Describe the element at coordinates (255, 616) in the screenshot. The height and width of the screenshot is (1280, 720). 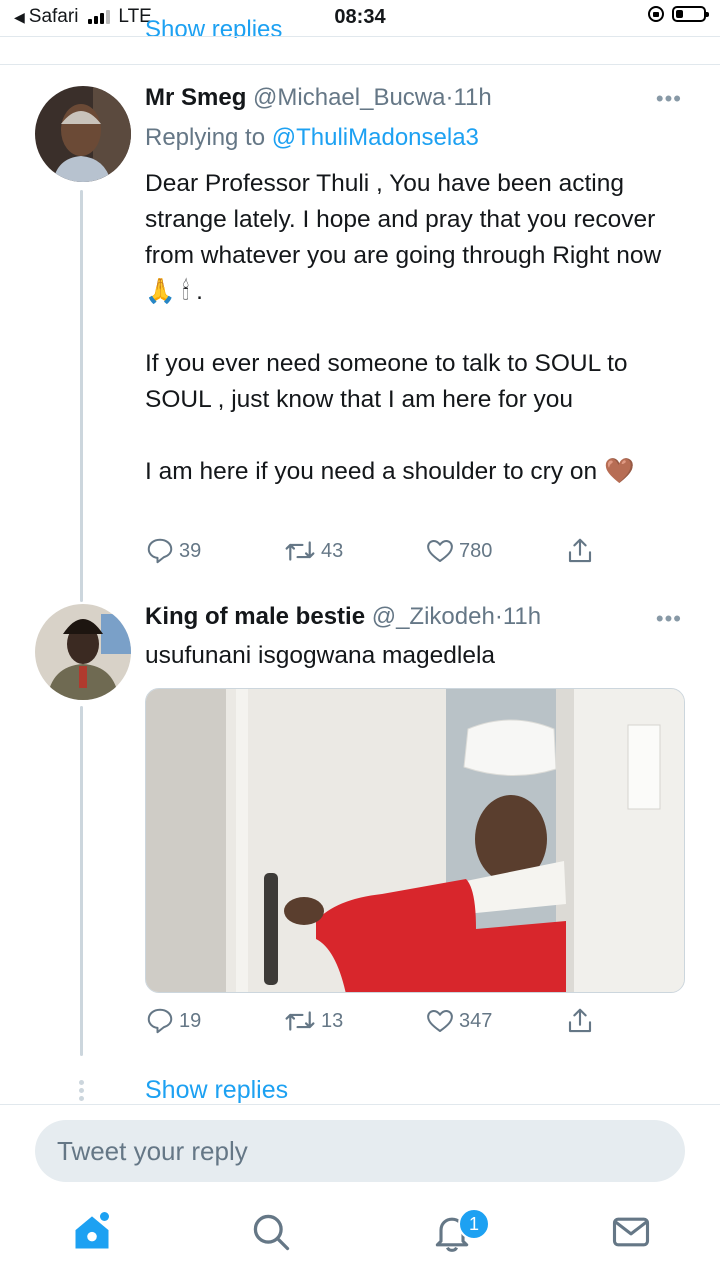
I see `author-name: King of male bestie` at that location.